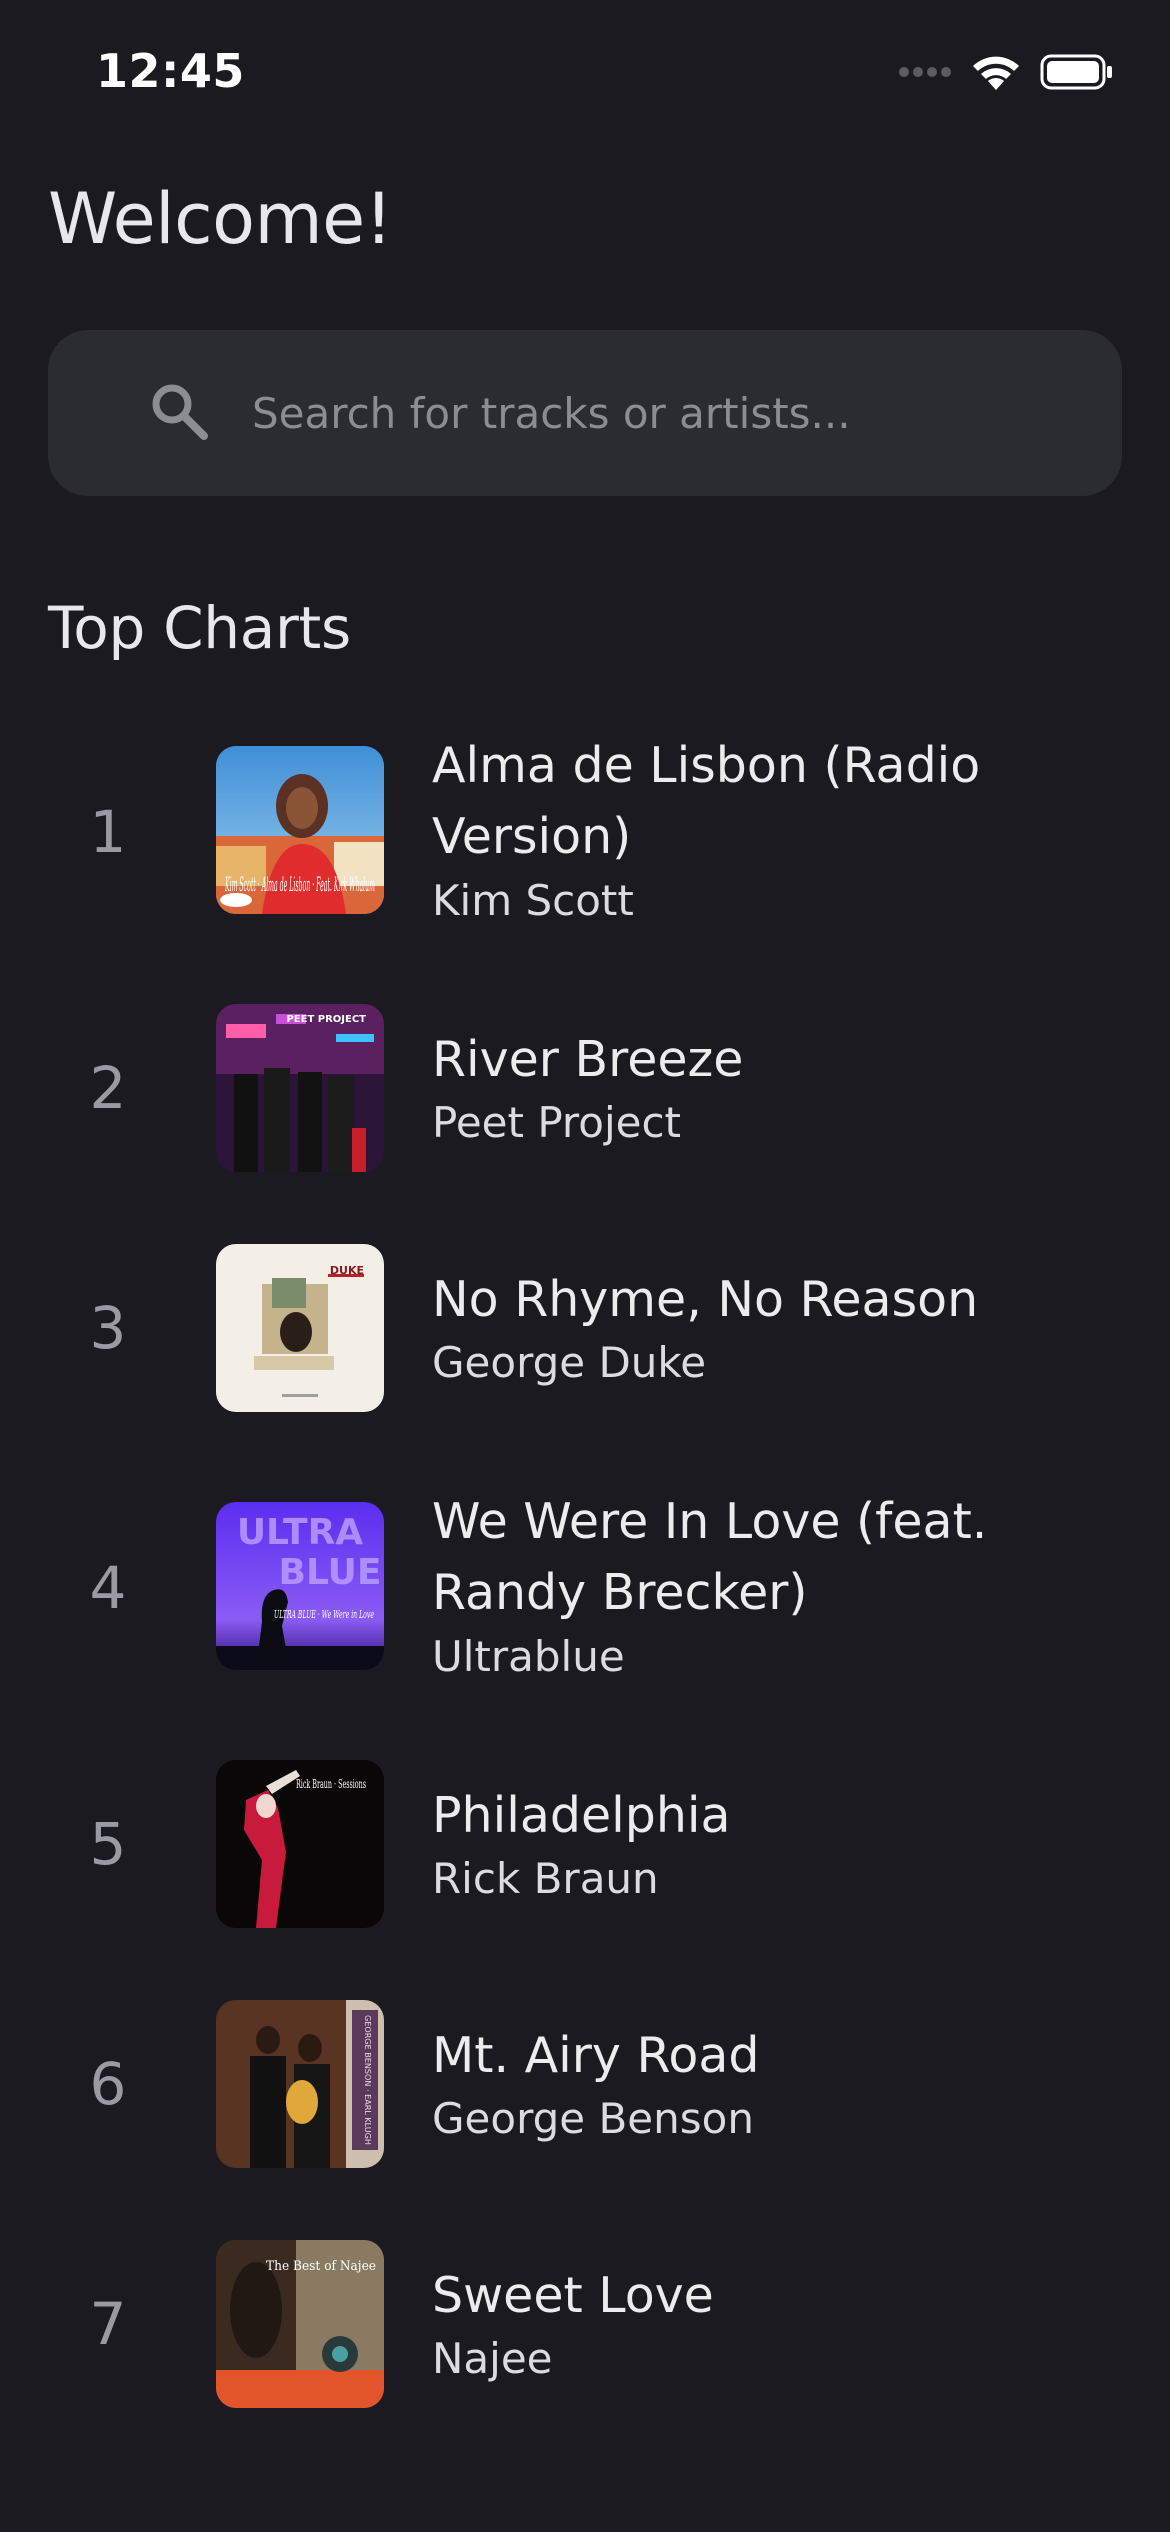 The height and width of the screenshot is (2532, 1170). I want to click on album-cover: PEET PROJECT, so click(300, 1088).